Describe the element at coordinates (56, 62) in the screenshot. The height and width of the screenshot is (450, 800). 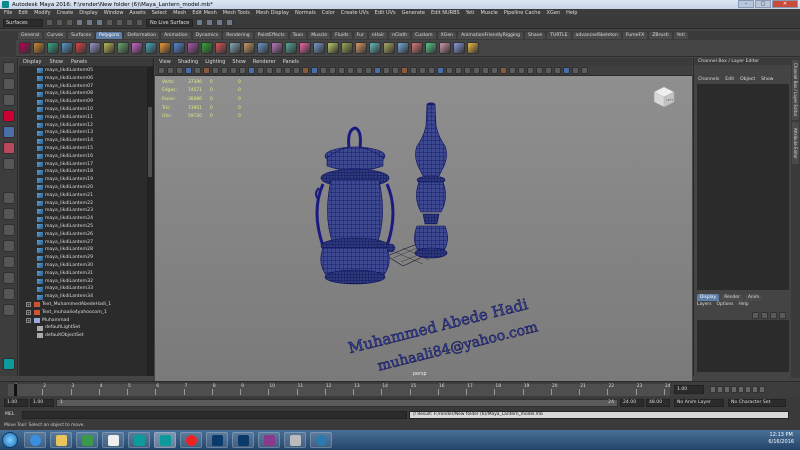
I see `outliner-menu-show: Show` at that location.